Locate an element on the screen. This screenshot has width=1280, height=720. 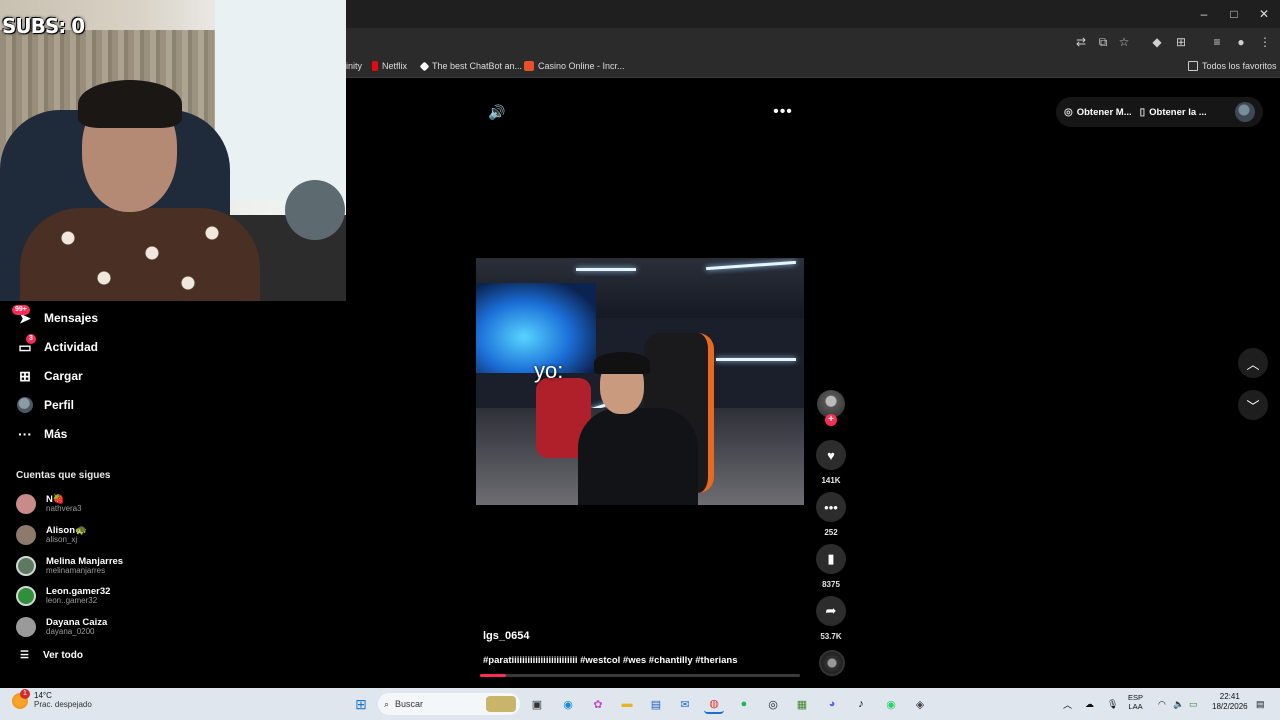
user-avatar is located at coordinates (1245, 112).